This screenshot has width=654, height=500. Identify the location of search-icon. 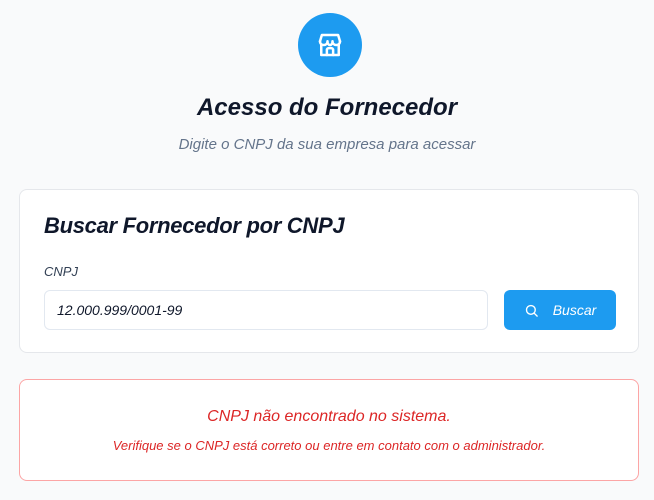
(531, 310).